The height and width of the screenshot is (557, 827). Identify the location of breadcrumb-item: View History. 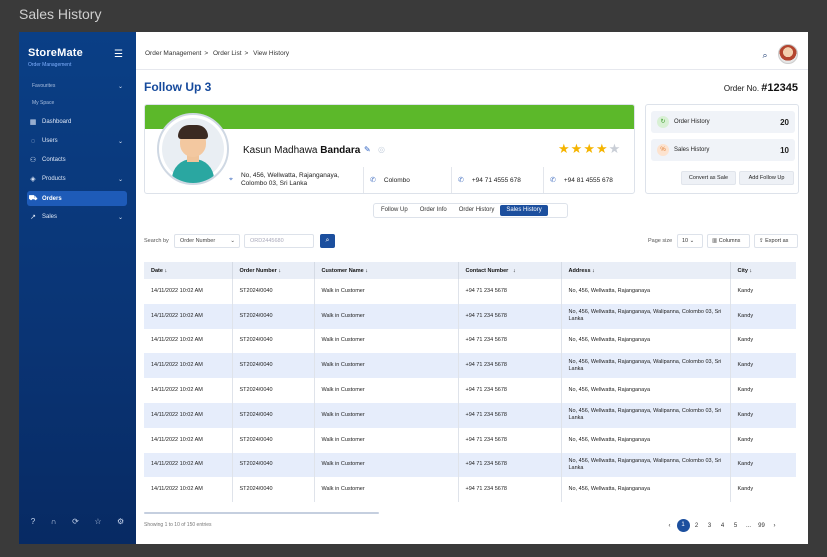
(271, 53).